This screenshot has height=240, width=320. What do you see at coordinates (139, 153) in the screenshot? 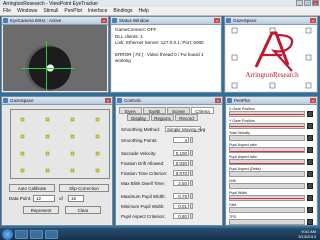
I see `param-label: Saccade Velocity:` at bounding box center [139, 153].